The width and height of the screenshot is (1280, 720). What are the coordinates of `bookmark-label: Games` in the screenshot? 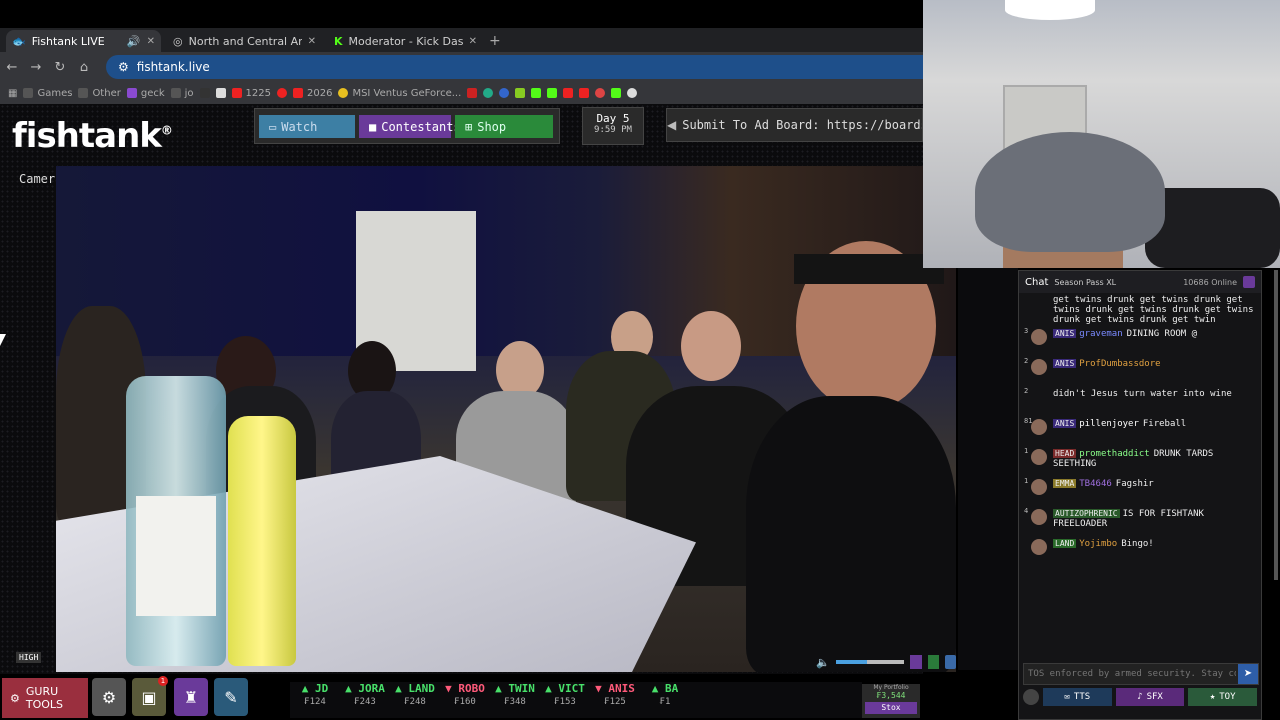 It's located at (55, 93).